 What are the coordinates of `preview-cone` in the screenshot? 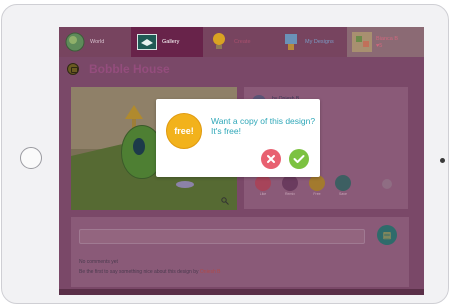 It's located at (134, 112).